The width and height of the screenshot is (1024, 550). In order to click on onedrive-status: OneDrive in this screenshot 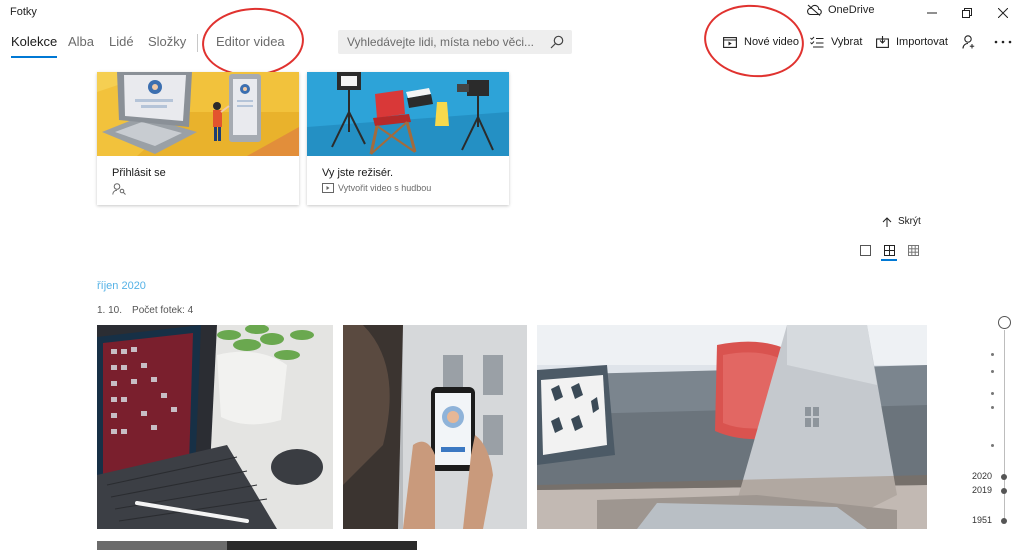, I will do `click(840, 10)`.